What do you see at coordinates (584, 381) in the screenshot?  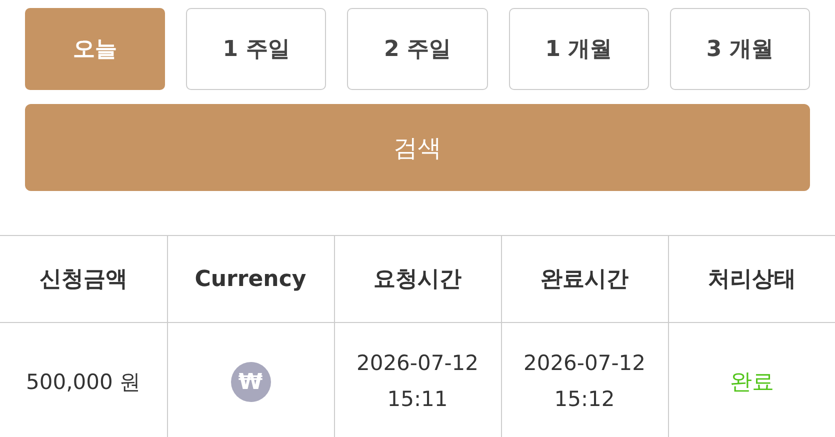 I see `complete-time: 2026-07-12 15:12` at bounding box center [584, 381].